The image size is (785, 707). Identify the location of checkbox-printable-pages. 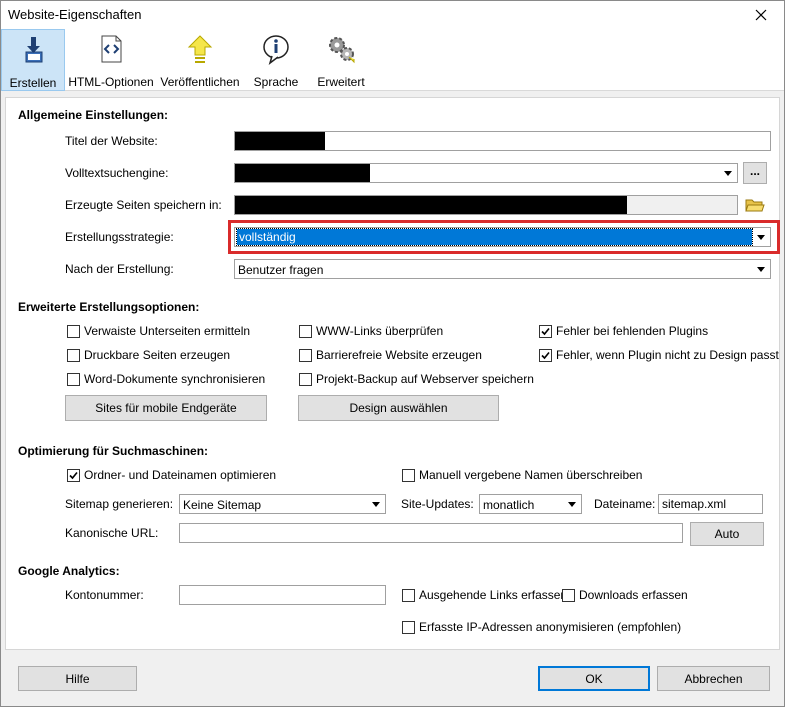
(73, 355).